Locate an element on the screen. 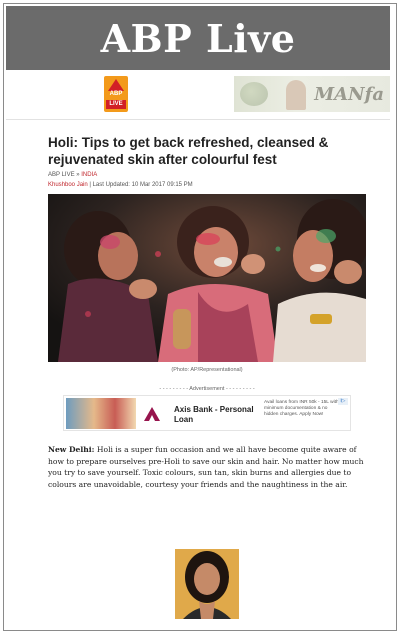  author-photo is located at coordinates (207, 584).